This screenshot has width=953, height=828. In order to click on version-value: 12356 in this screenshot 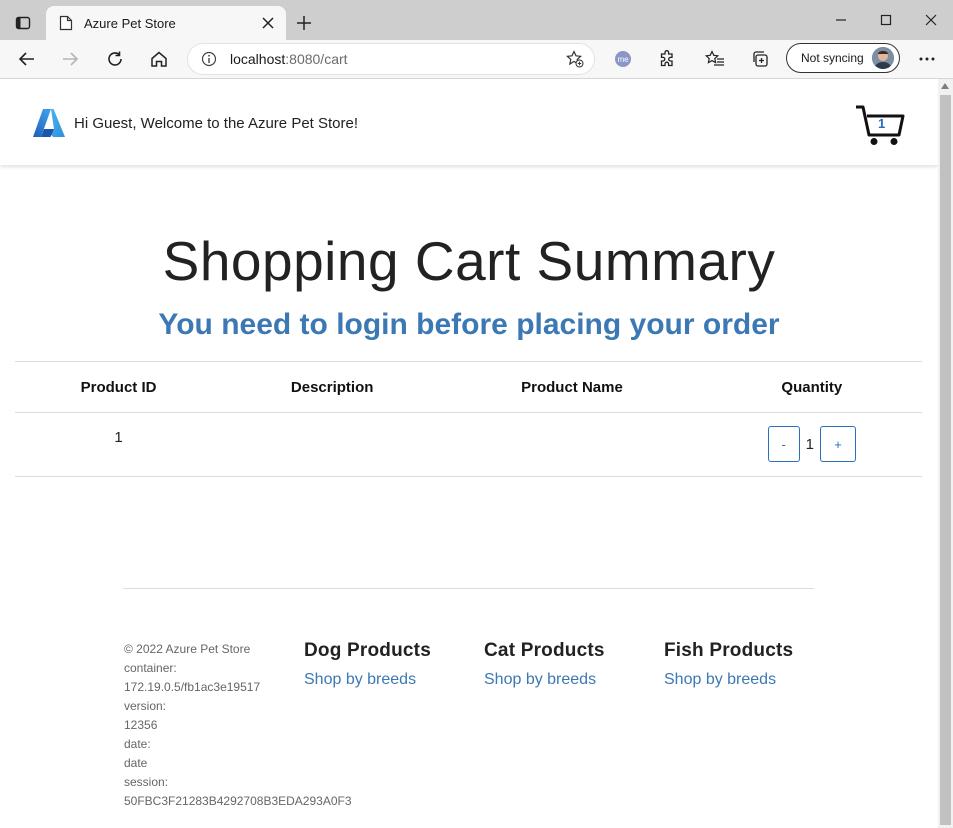, I will do `click(141, 725)`.